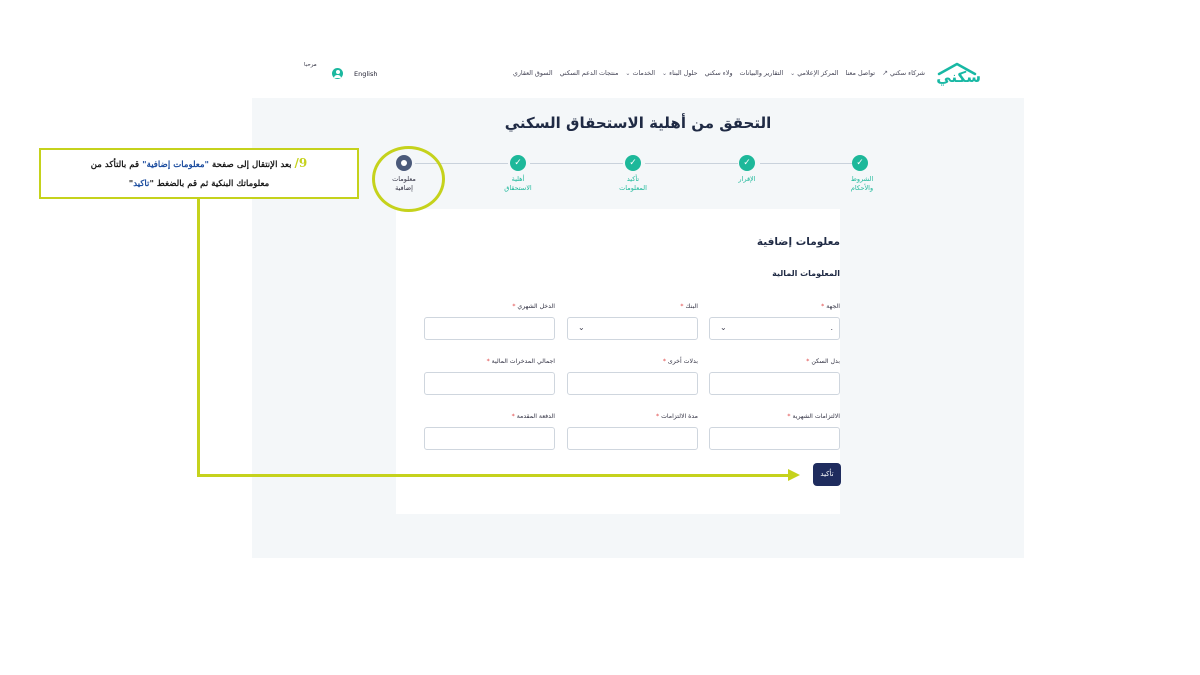 The width and height of the screenshot is (1200, 675). Describe the element at coordinates (489, 416) in the screenshot. I see `field-label-down-payment: الدفعة المقدمة *` at that location.